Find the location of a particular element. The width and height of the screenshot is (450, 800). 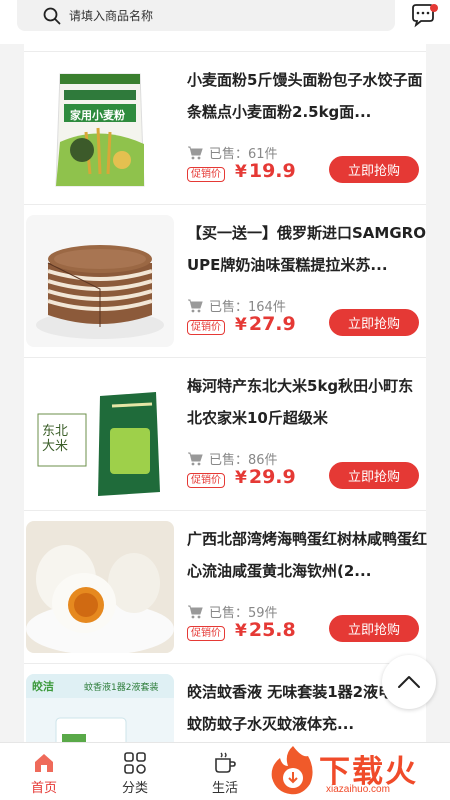

tab-category: 分类 is located at coordinates (135, 771).